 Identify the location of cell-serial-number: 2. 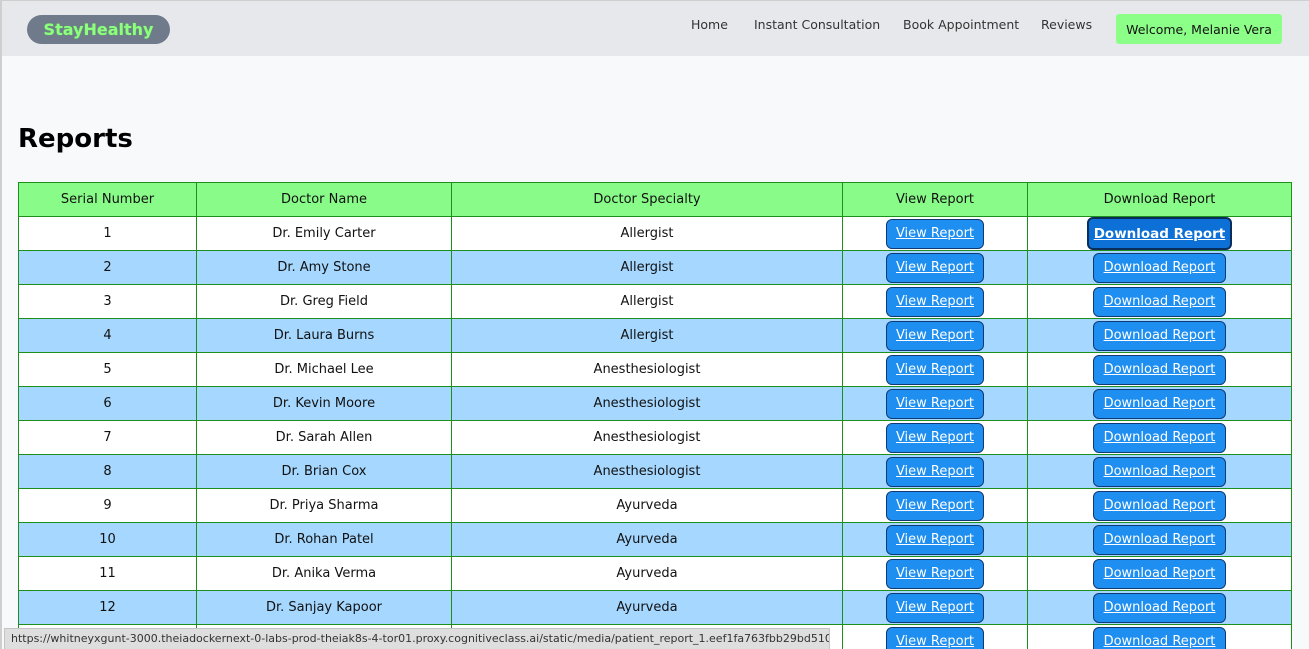
(107, 267).